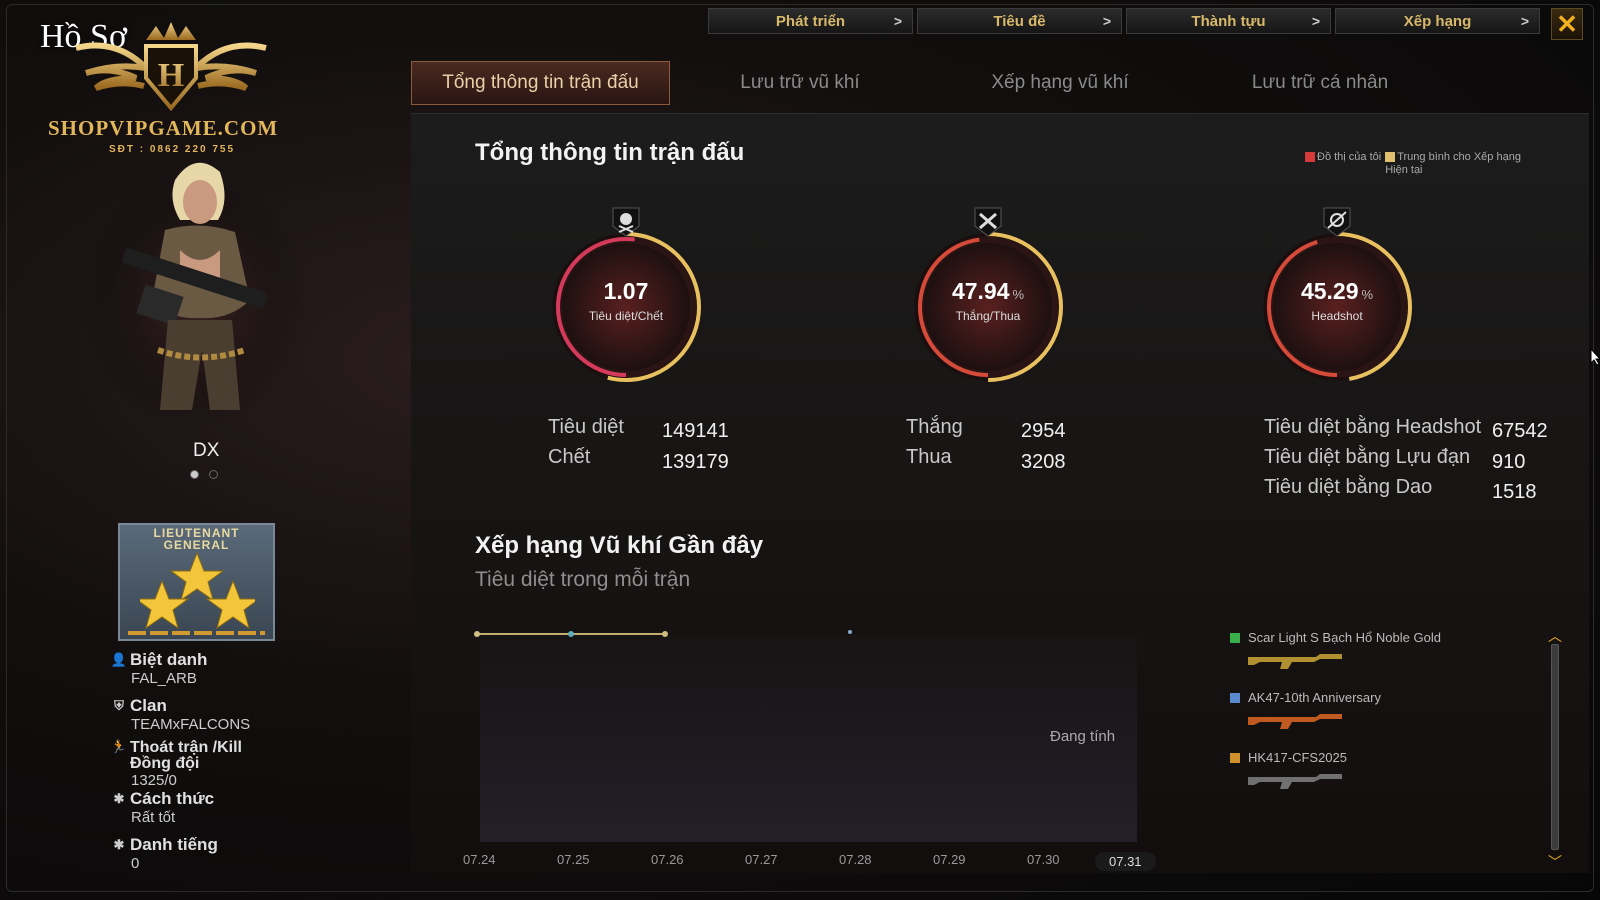  What do you see at coordinates (119, 844) in the screenshot?
I see `gear-icon: ✱` at bounding box center [119, 844].